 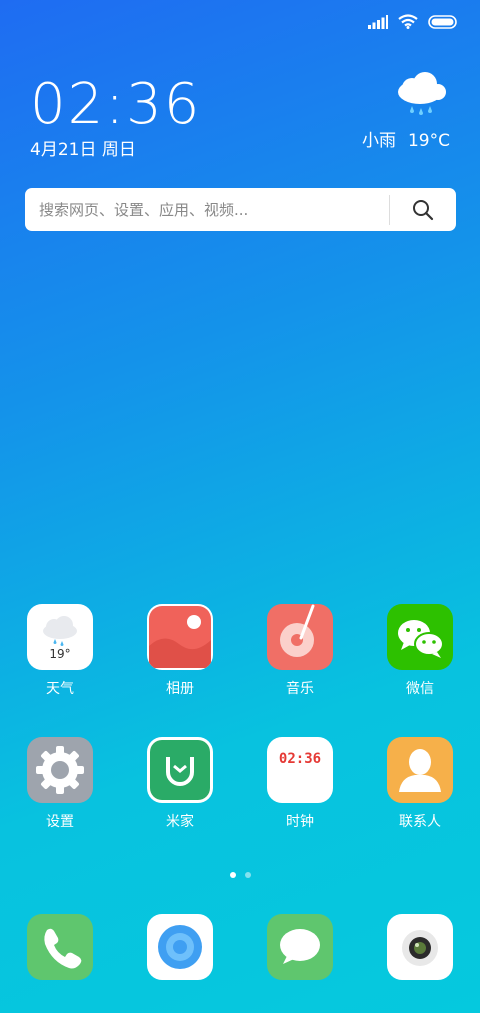 I want to click on weather-condition: 小雨, so click(x=378, y=141).